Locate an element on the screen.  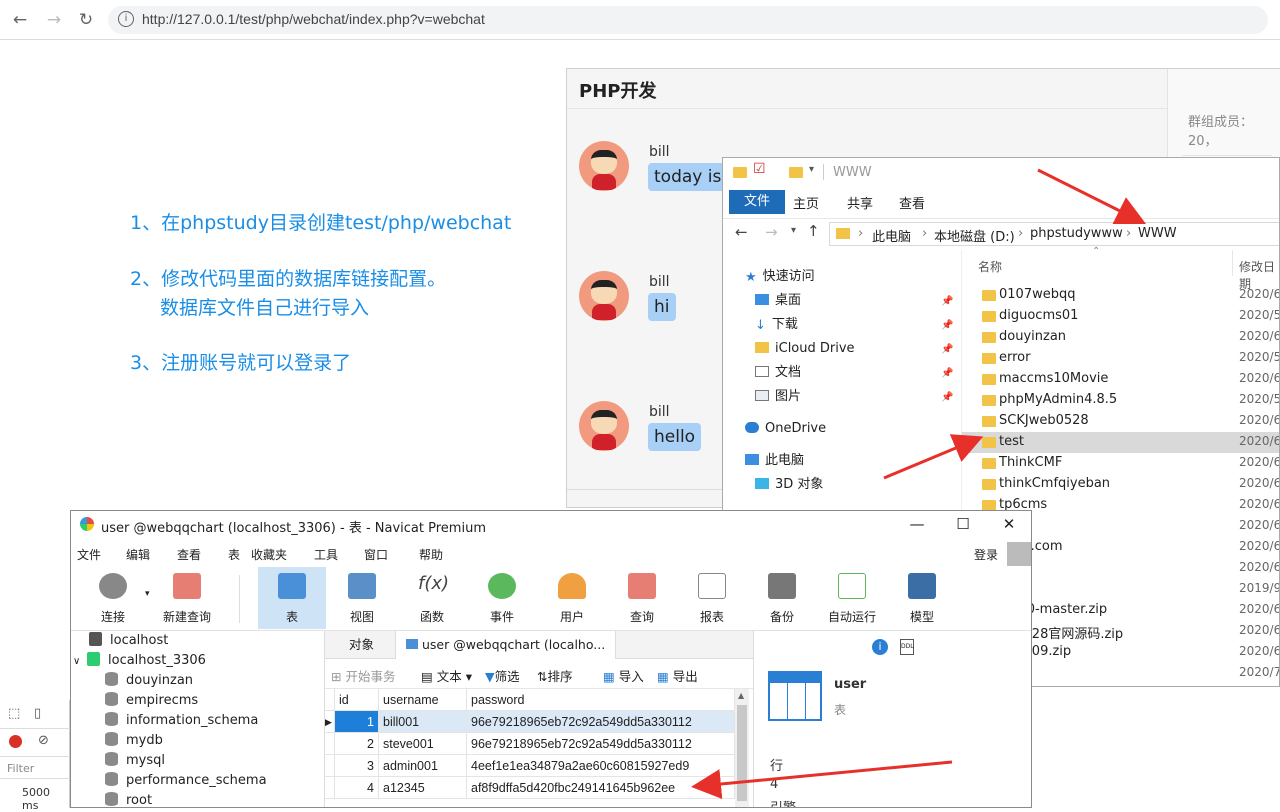
cell-username: steve001 is located at coordinates (423, 744).